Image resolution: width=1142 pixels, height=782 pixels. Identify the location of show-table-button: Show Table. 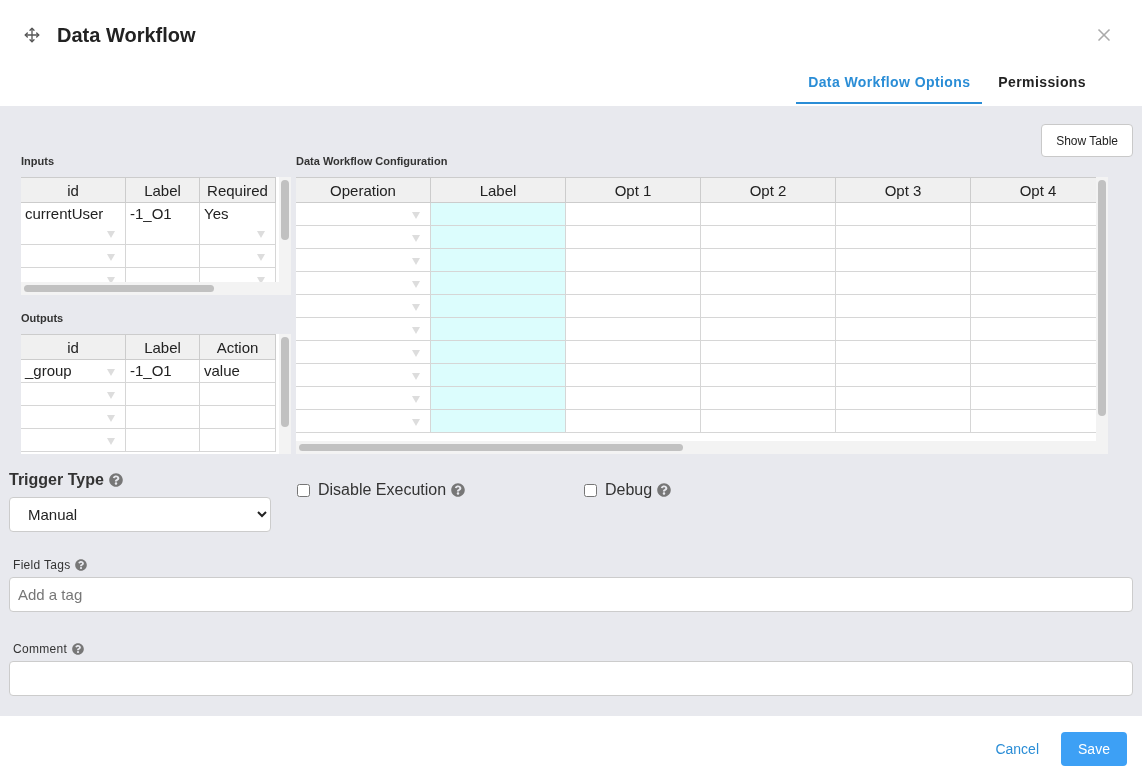
(1087, 140).